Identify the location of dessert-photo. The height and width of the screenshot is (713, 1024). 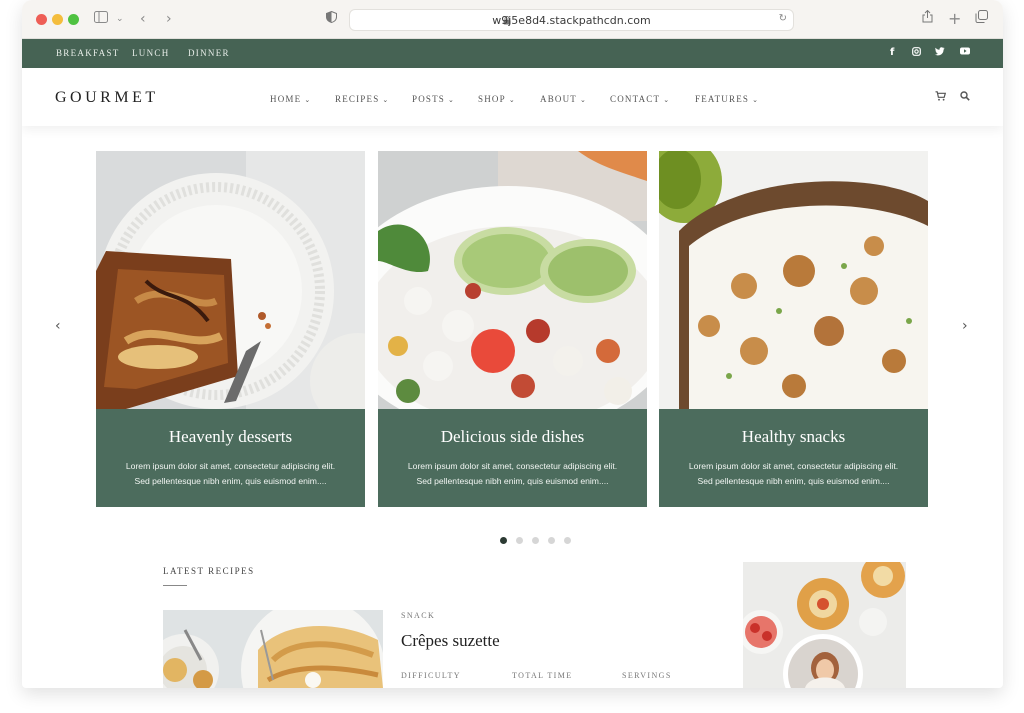
(230, 280).